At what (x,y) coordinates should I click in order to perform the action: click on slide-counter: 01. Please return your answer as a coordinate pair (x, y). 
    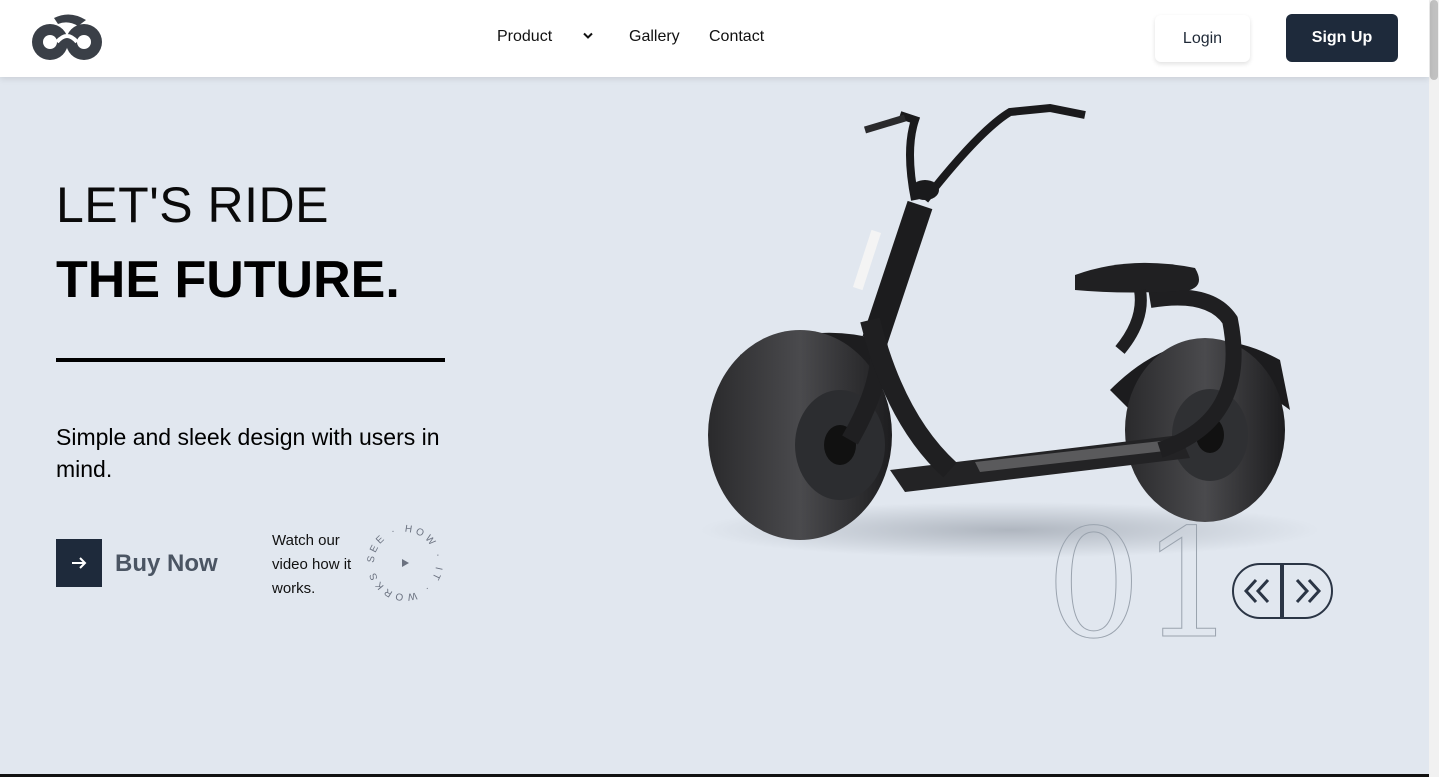
    Looking at the image, I should click on (1142, 585).